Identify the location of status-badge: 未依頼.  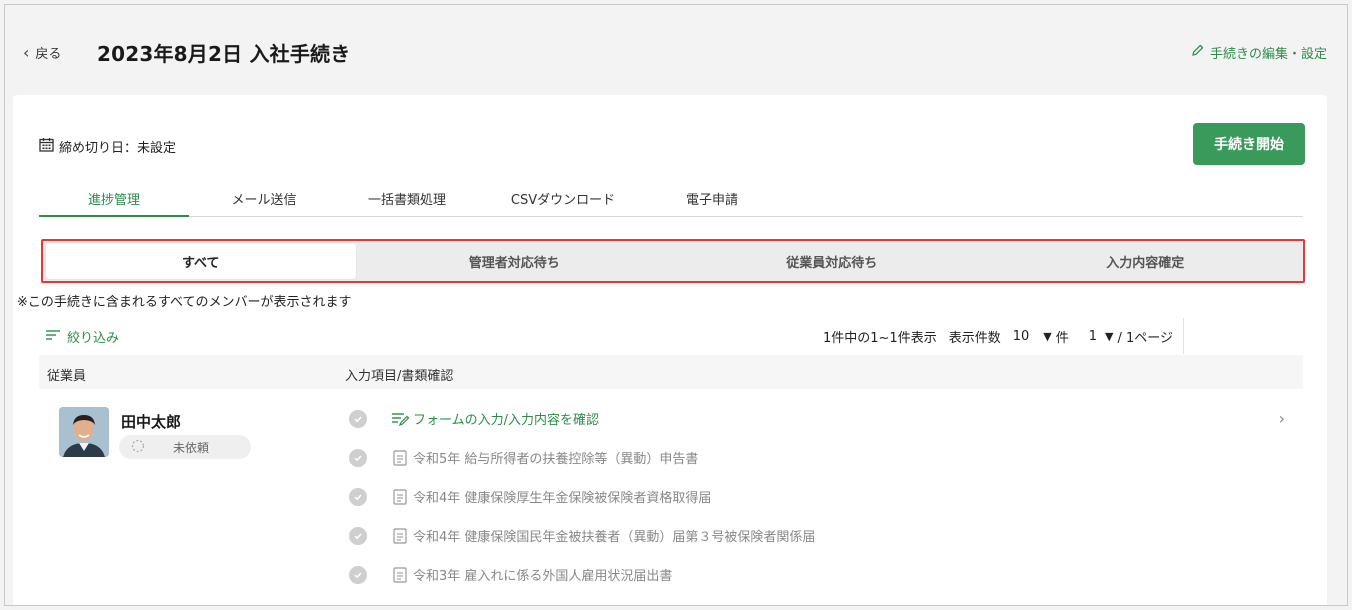
(185, 447).